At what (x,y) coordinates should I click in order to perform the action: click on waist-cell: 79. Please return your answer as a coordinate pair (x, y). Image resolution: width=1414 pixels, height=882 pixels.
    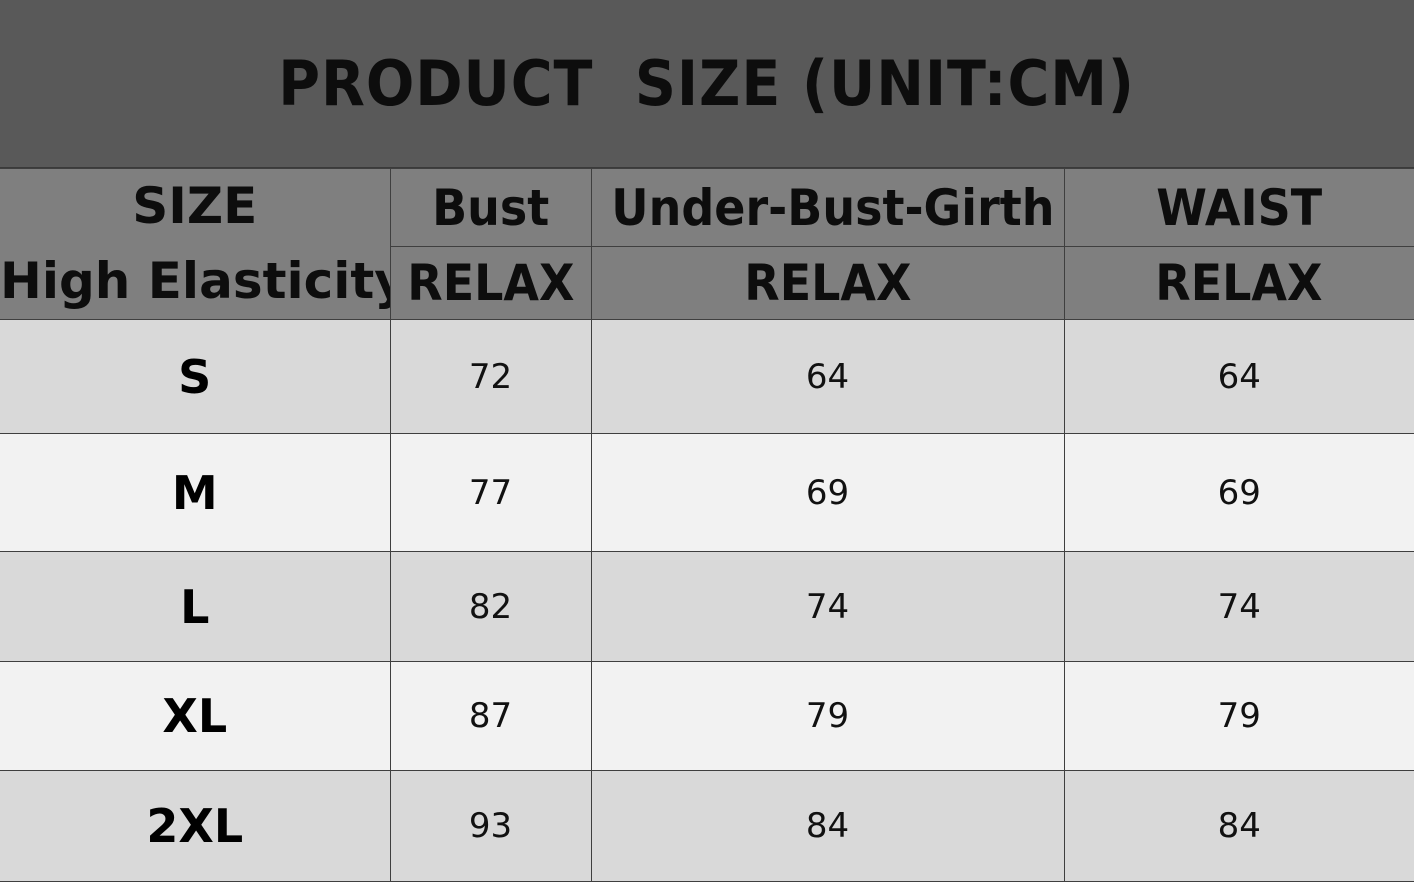
    Looking at the image, I should click on (1238, 716).